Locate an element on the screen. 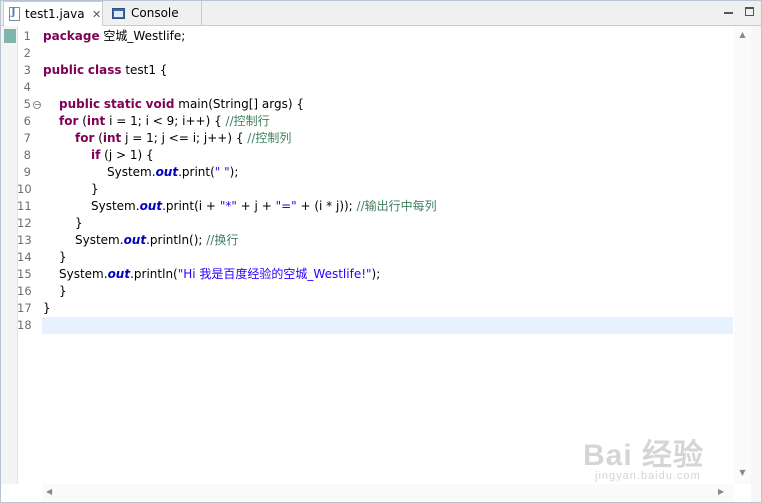 This screenshot has height=503, width=762. line-number: 3 is located at coordinates (27, 70).